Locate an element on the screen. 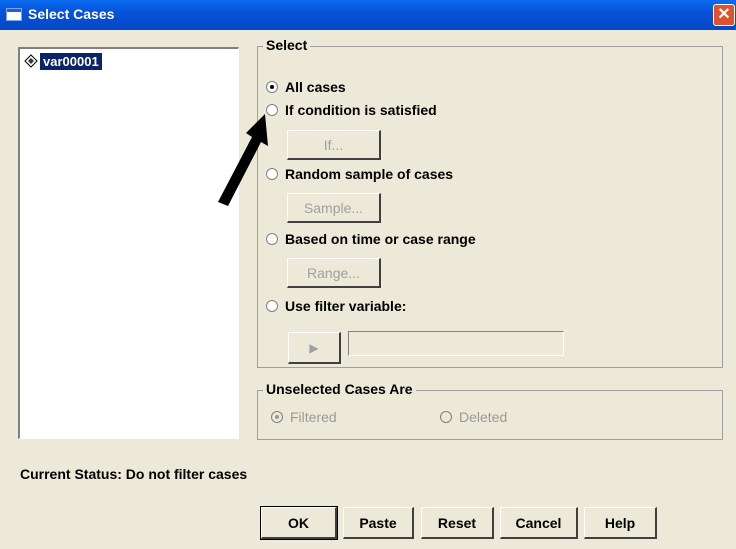 The image size is (736, 549). radio-deleted: Deleted is located at coordinates (473, 417).